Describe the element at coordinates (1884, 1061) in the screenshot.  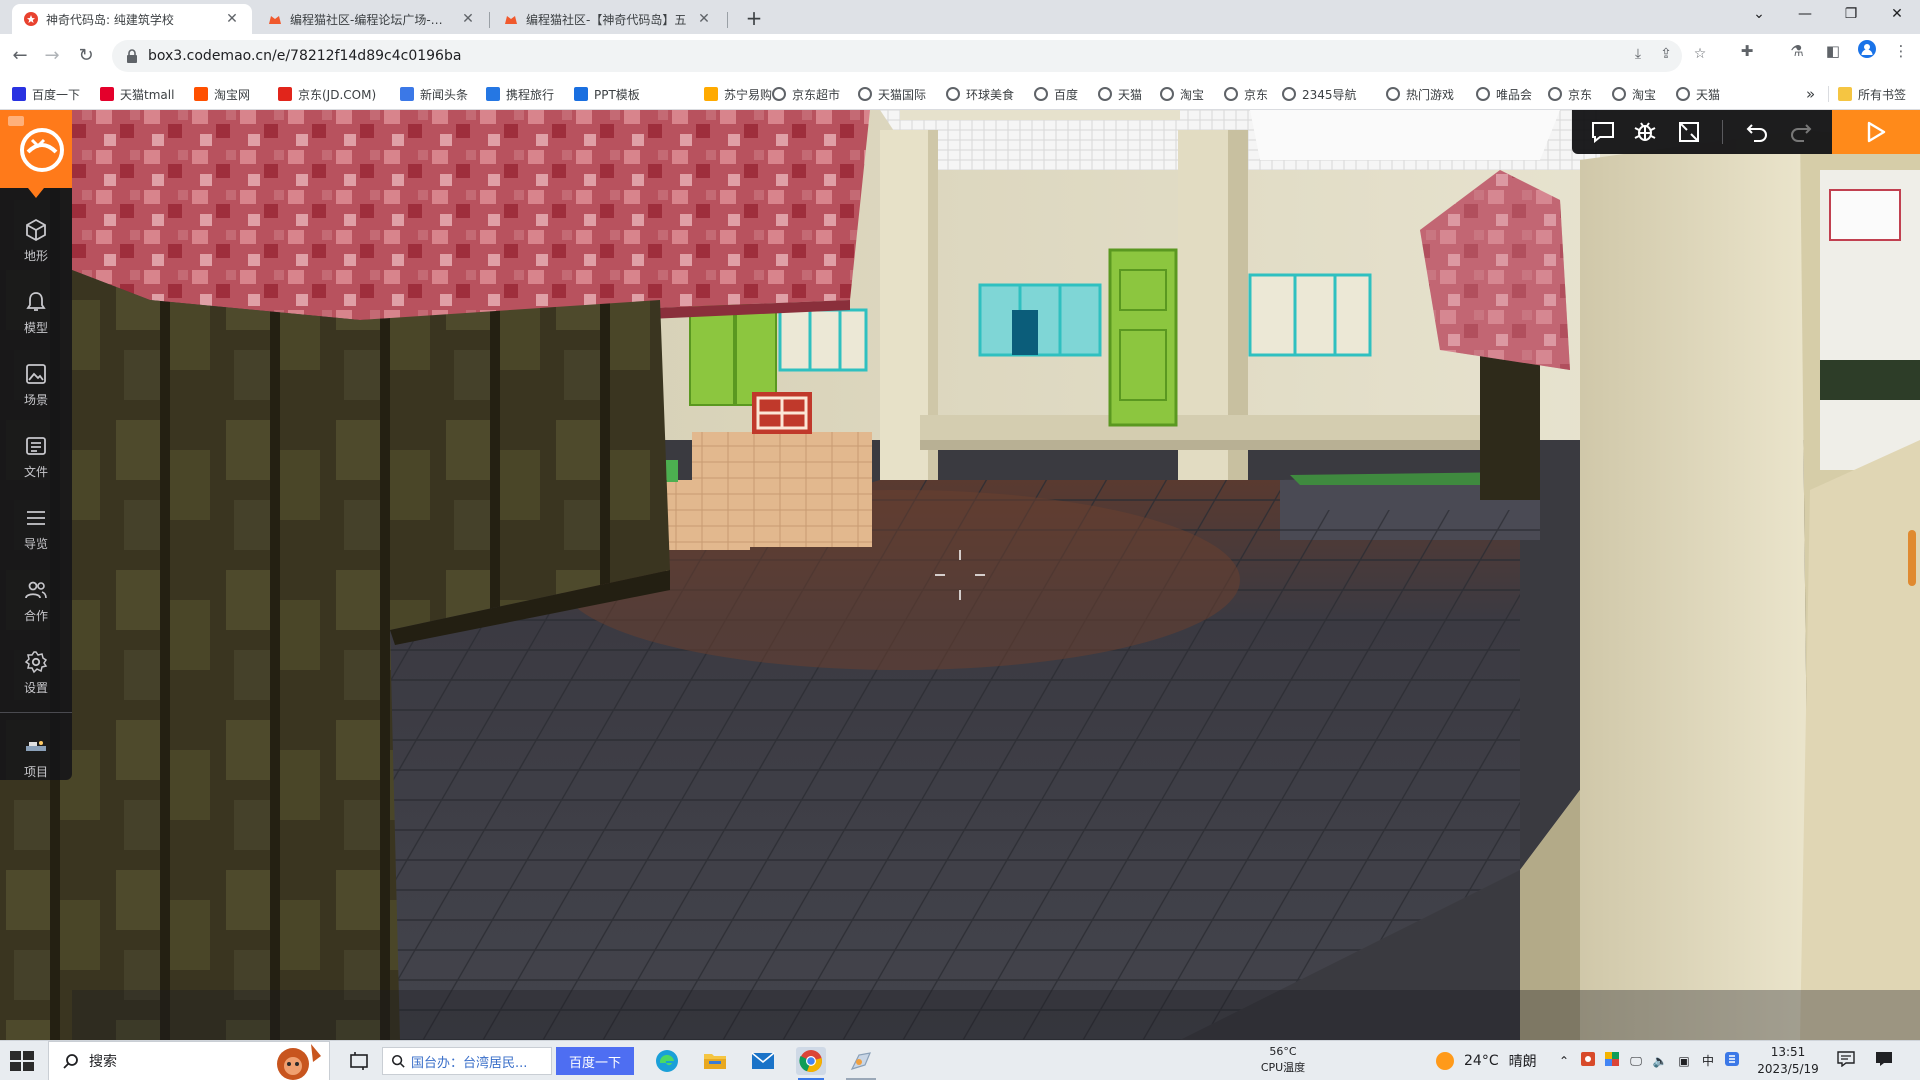
I see `action-center-icon` at that location.